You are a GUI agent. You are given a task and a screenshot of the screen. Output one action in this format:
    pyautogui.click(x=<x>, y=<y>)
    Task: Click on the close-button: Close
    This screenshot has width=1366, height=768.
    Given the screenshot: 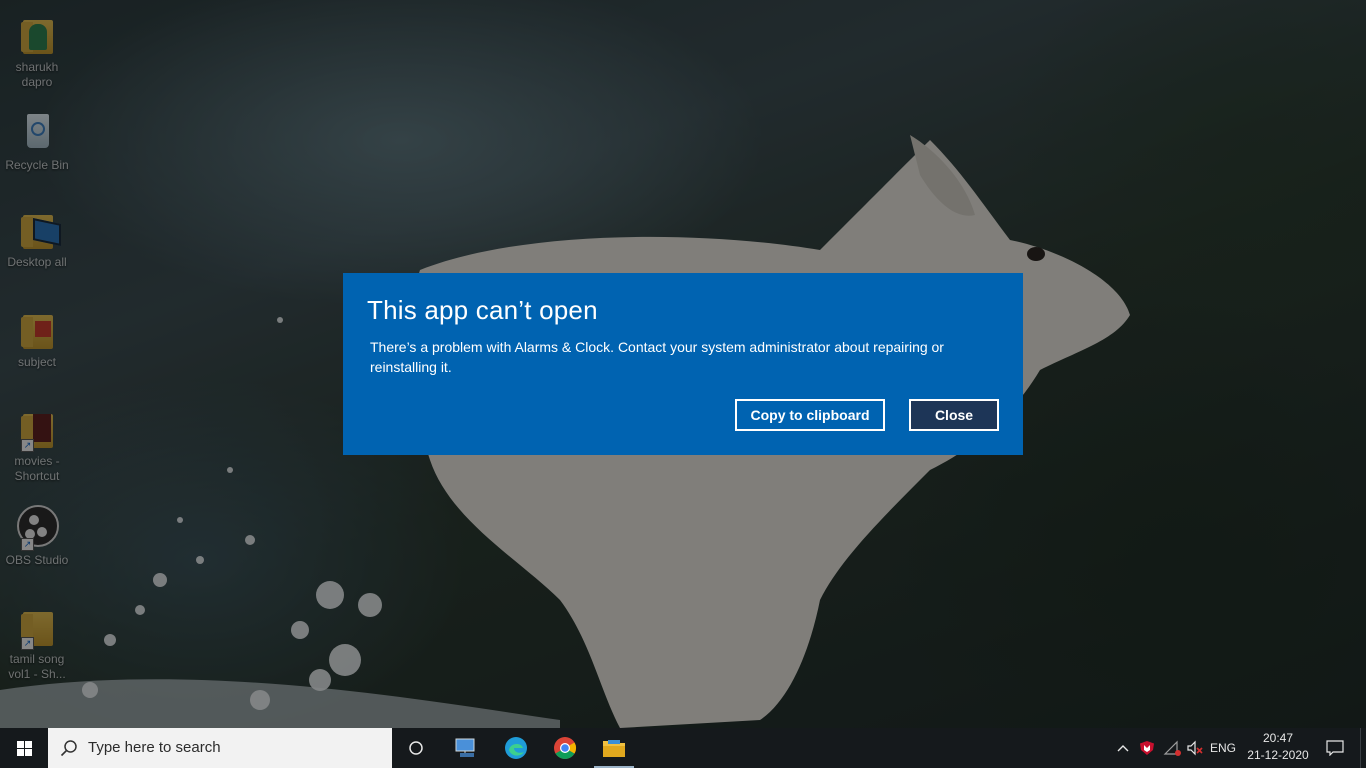 What is the action you would take?
    pyautogui.click(x=954, y=415)
    